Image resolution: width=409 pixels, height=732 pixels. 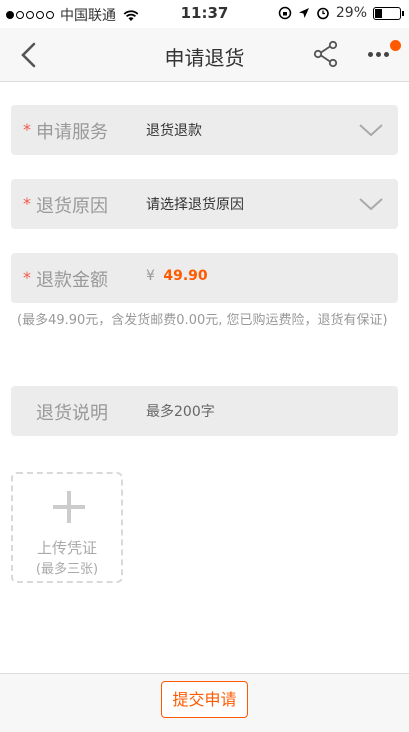 What do you see at coordinates (395, 45) in the screenshot?
I see `notification-badge` at bounding box center [395, 45].